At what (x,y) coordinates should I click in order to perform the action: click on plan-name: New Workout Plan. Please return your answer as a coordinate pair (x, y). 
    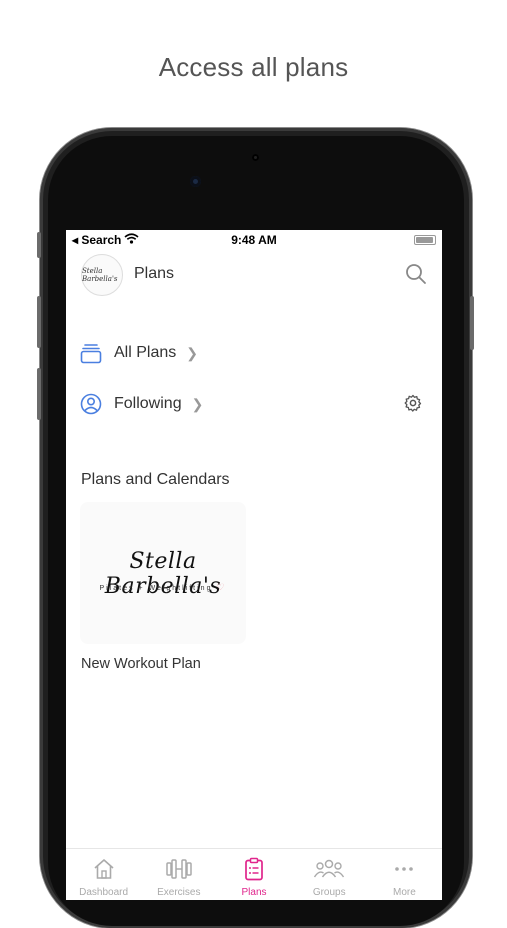
    Looking at the image, I should click on (141, 664).